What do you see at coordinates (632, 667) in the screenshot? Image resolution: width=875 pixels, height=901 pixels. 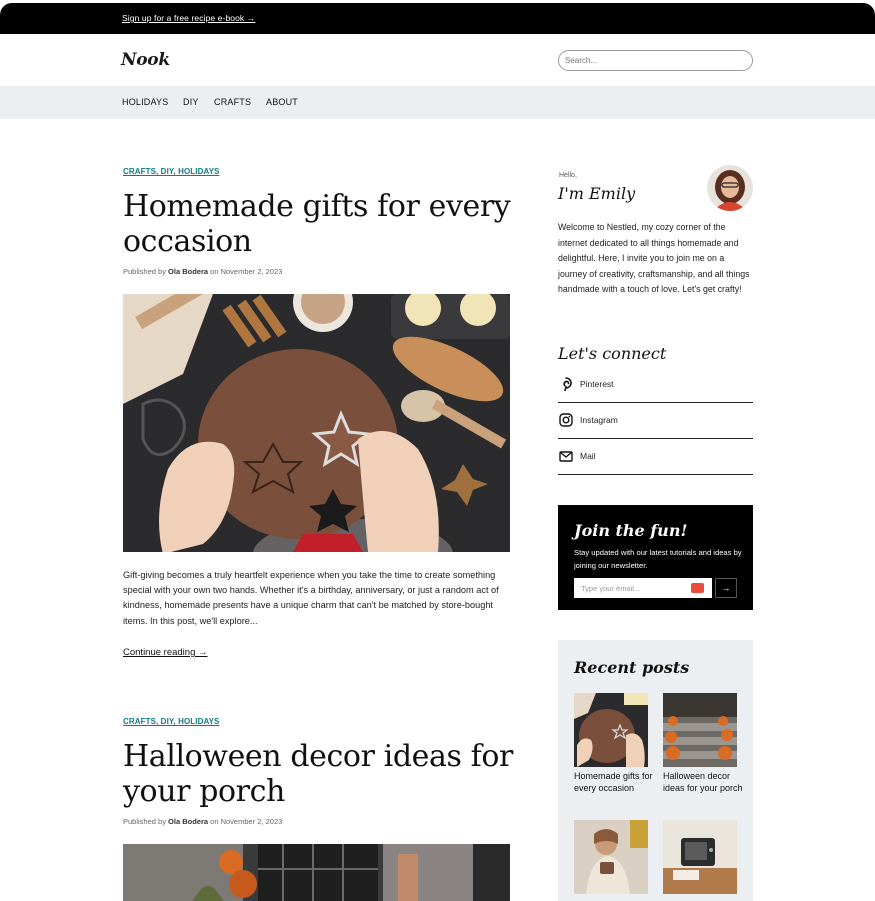 I see `recent-posts-heading: Recent posts` at bounding box center [632, 667].